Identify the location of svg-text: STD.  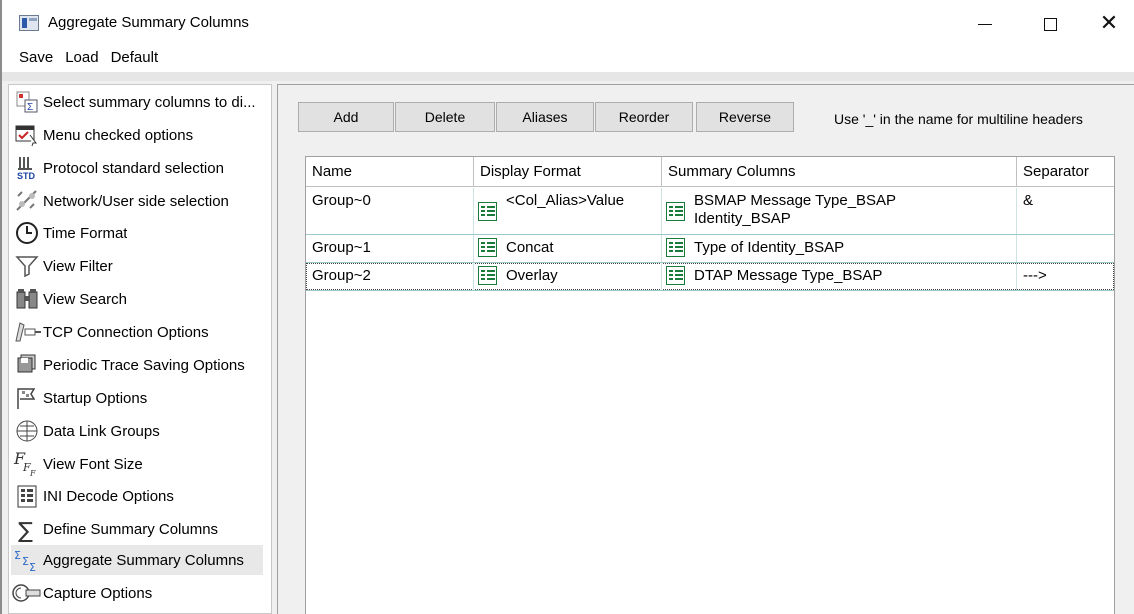
(26, 176).